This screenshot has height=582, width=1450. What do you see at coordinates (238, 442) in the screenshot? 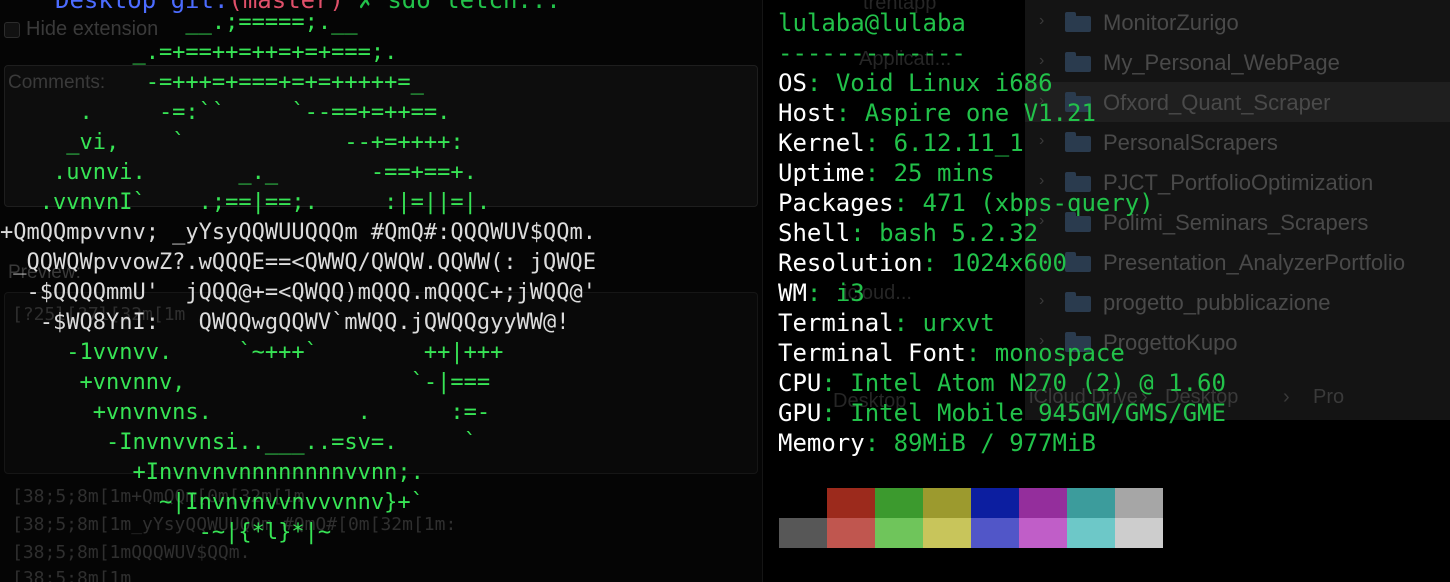
I see `ascii-line: -Invnvvnsi..___..=sv=. `` at bounding box center [238, 442].